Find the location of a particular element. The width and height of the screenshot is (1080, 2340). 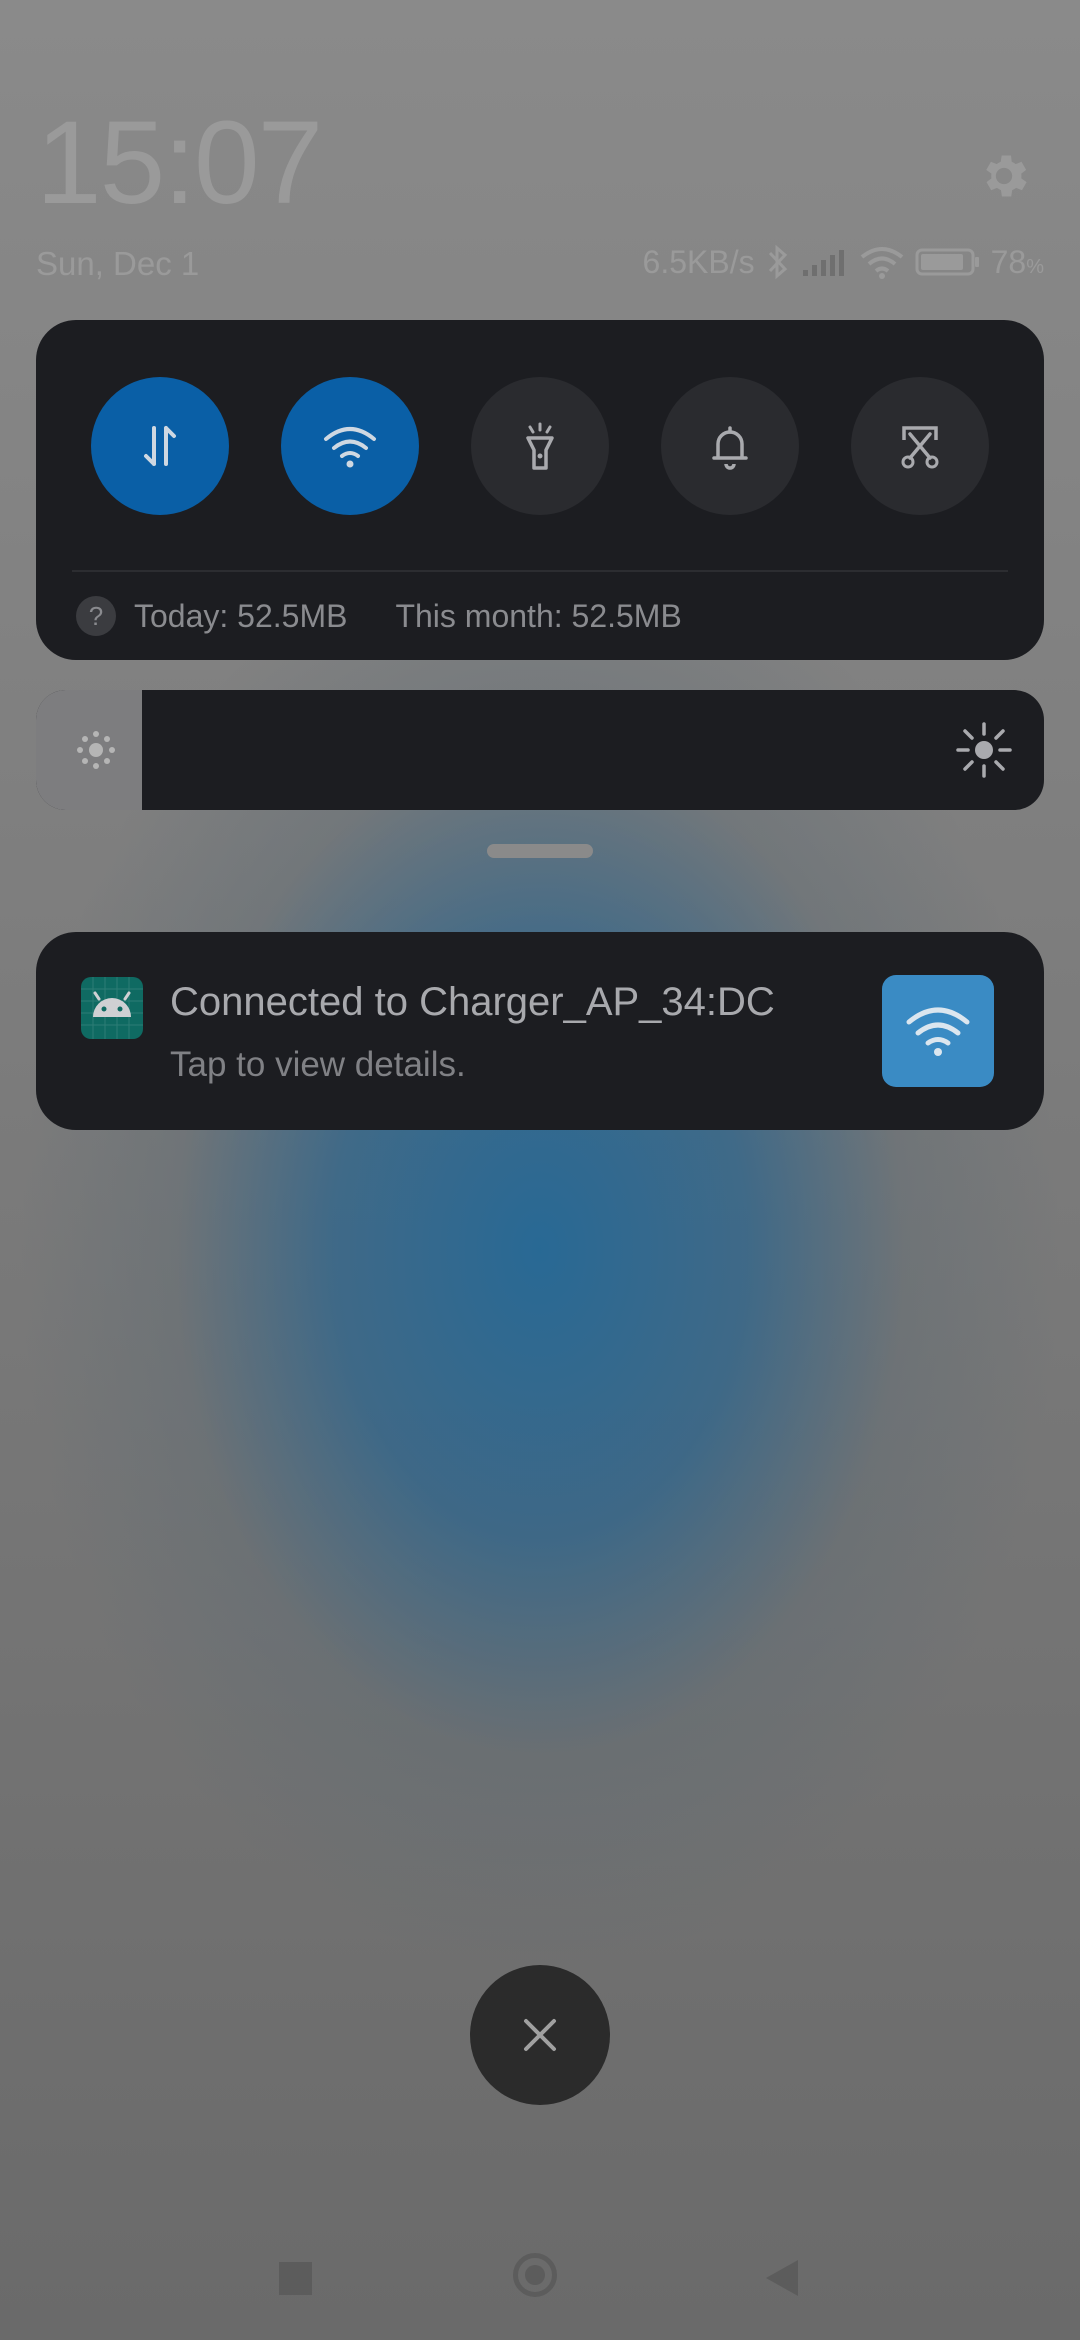

gear-icon is located at coordinates (1004, 176).